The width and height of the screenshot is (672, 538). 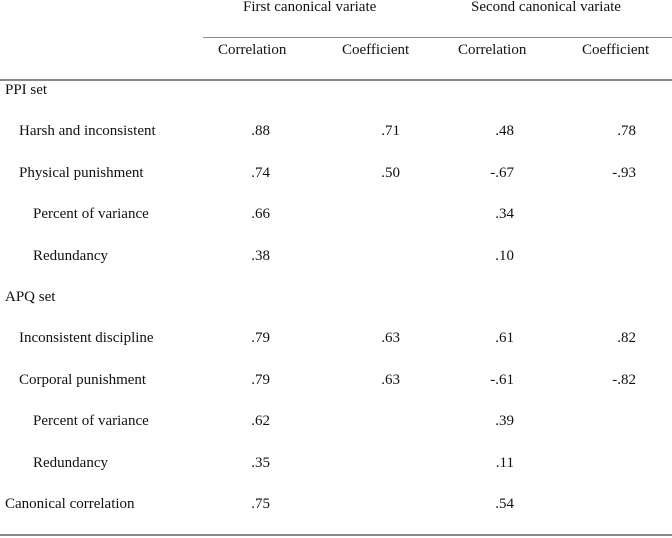 I want to click on cell-value: .39, so click(x=504, y=421).